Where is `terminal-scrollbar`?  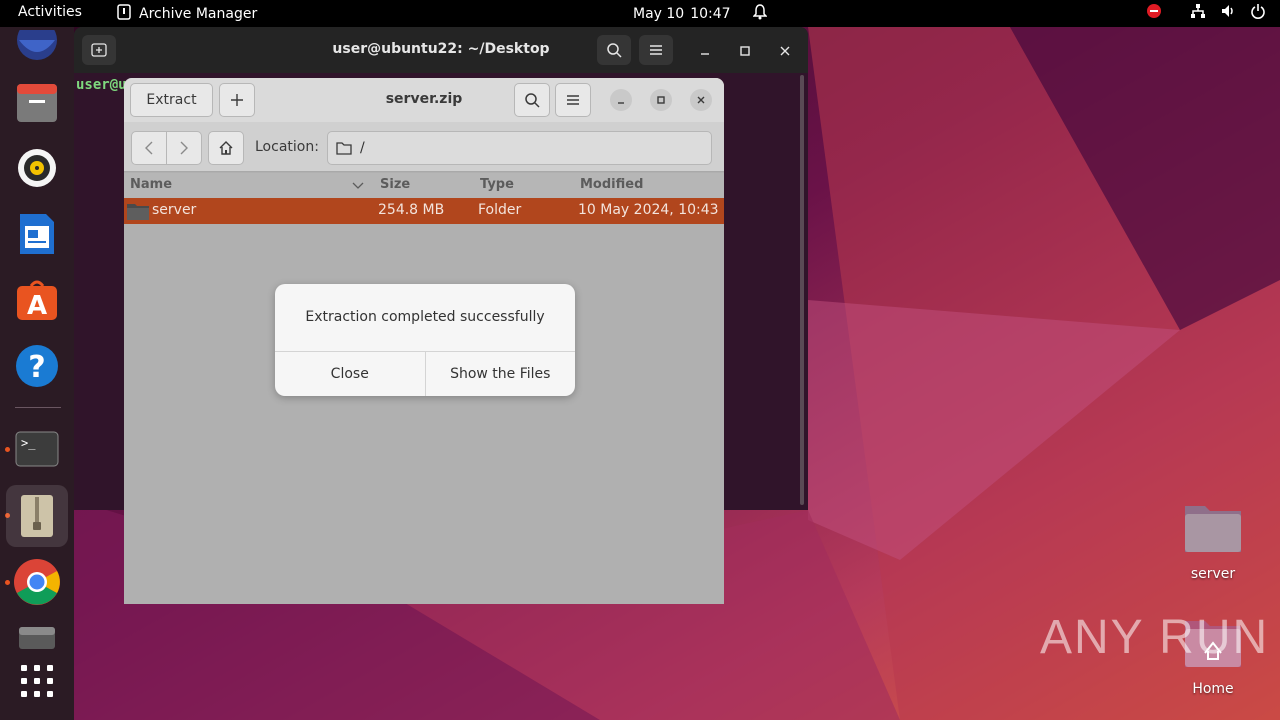
terminal-scrollbar is located at coordinates (802, 290).